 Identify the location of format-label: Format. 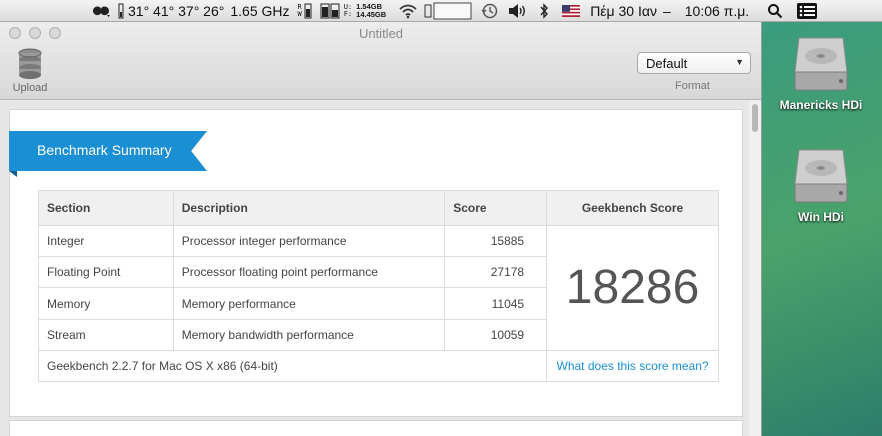
(692, 86).